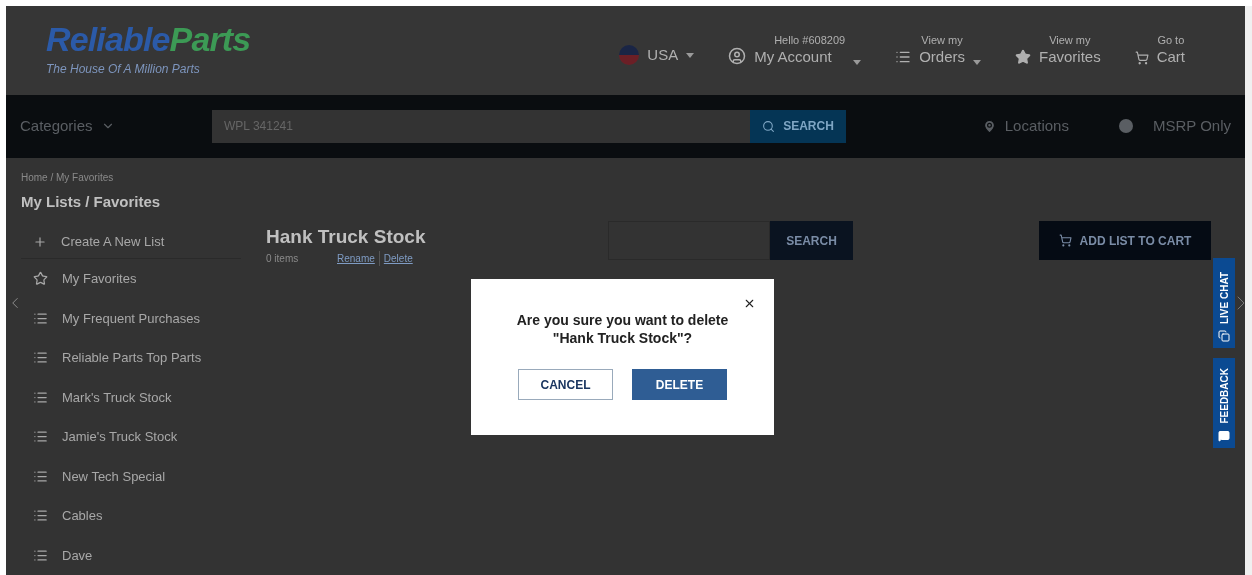 The width and height of the screenshot is (1252, 575). What do you see at coordinates (769, 126) in the screenshot?
I see `search-icon` at bounding box center [769, 126].